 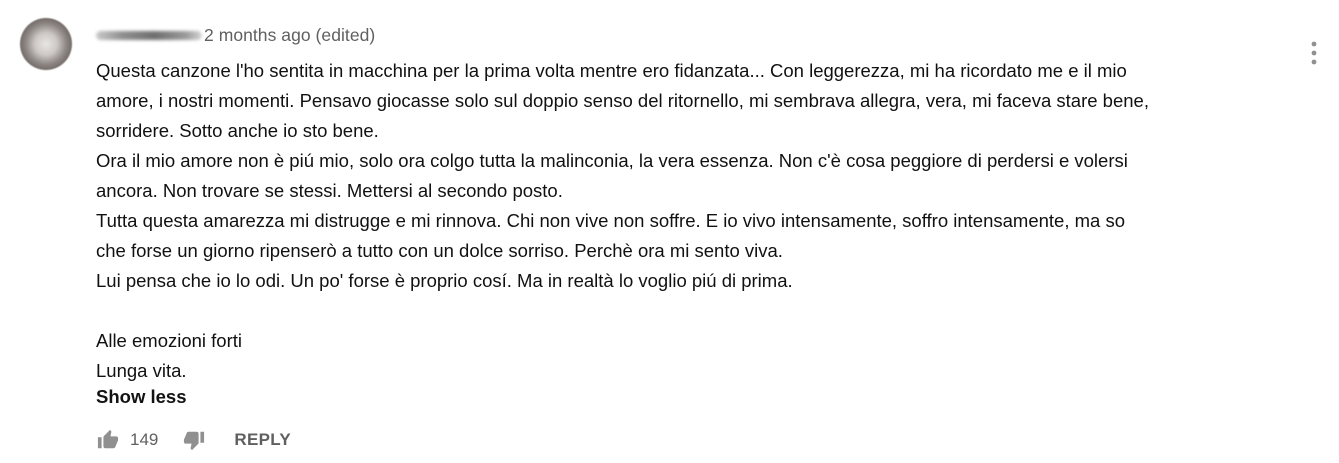 What do you see at coordinates (108, 440) in the screenshot?
I see `thumb-up-icon` at bounding box center [108, 440].